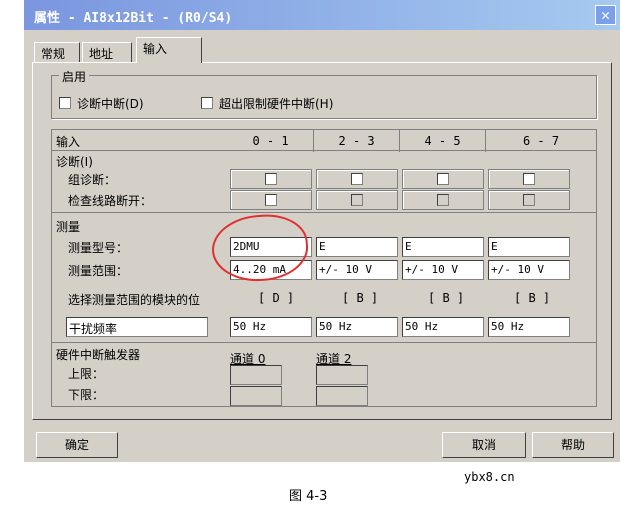 The image size is (642, 507). Describe the element at coordinates (133, 18) in the screenshot. I see `window-title: 属性 - AI8x12Bit - (R0/S4)` at that location.